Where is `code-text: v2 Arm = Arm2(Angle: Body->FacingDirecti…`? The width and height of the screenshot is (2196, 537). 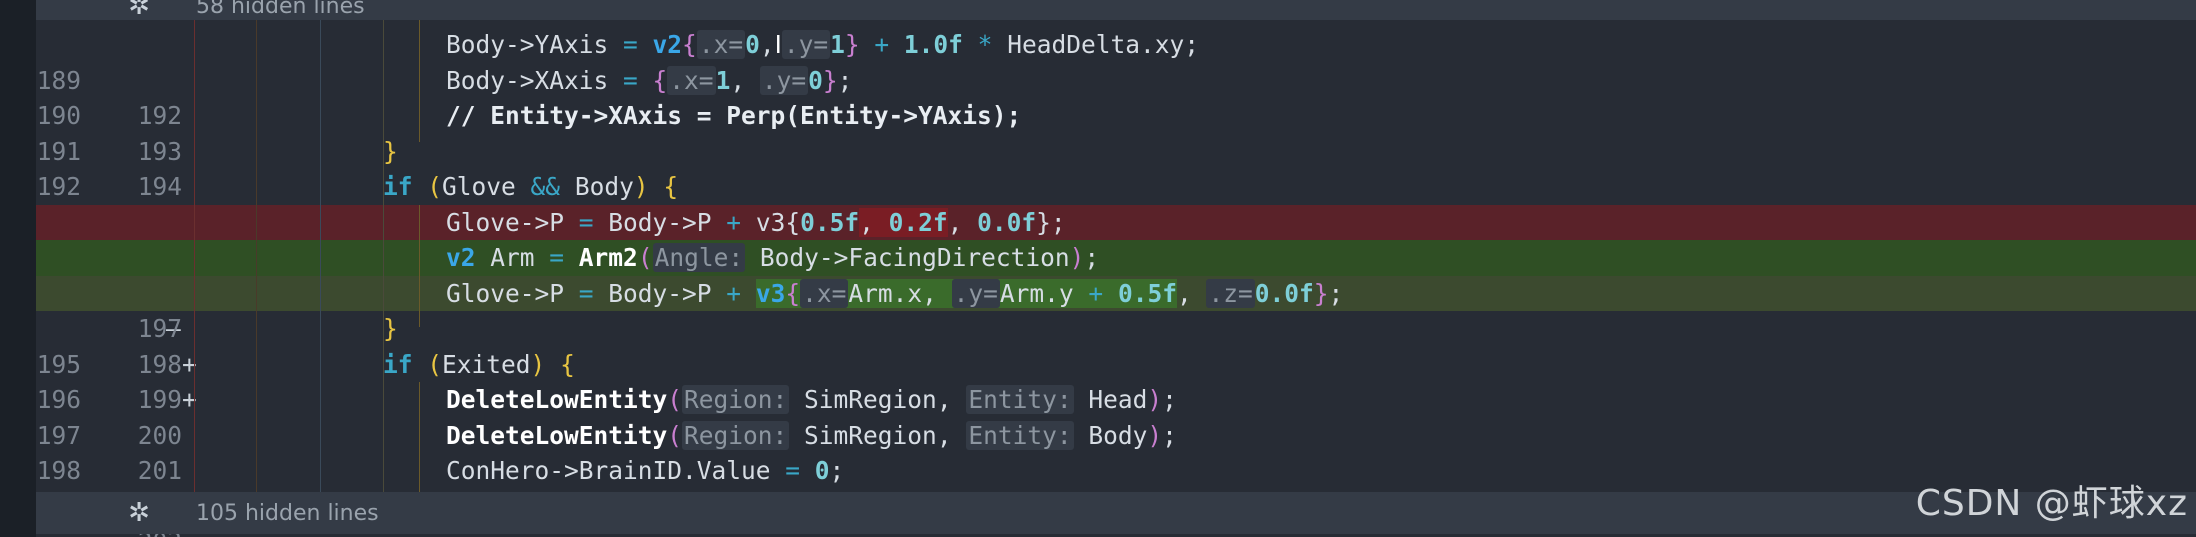 code-text: v2 Arm = Arm2(Angle: Body->FacingDirecti… is located at coordinates (773, 257).